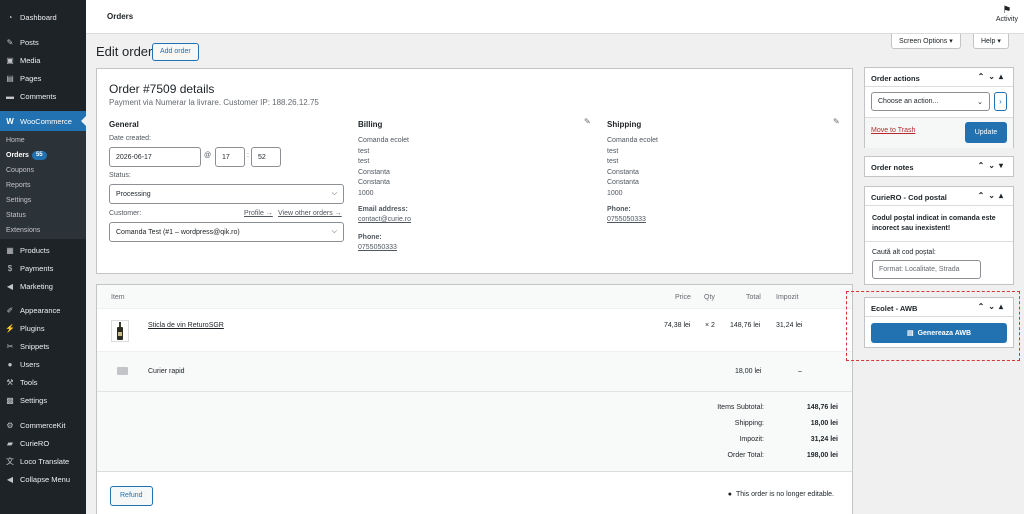  Describe the element at coordinates (310, 213) in the screenshot. I see `view-other-orders-link: View other orders →` at that location.